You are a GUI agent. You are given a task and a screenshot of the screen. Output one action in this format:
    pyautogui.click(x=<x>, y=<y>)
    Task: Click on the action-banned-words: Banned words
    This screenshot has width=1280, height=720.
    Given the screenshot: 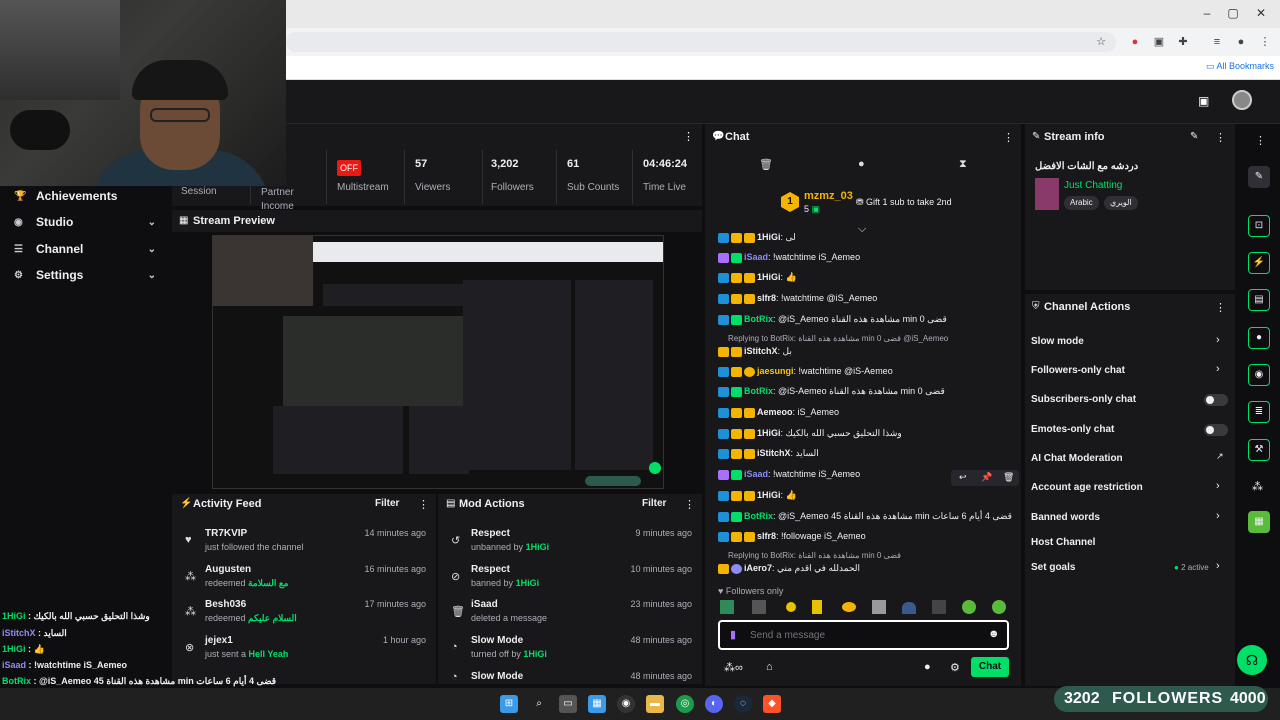 What is the action you would take?
    pyautogui.click(x=1065, y=517)
    